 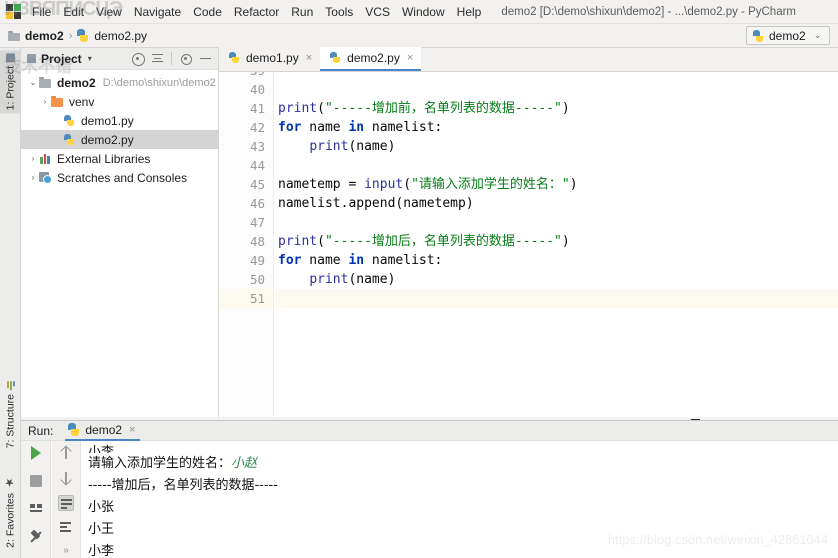 I want to click on code-token: "-----增加前，名单列表的数据-----", so click(x=443, y=108).